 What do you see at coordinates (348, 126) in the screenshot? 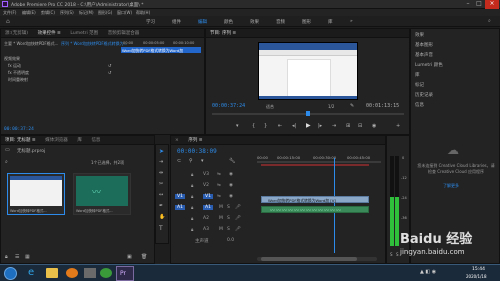
I see `insert-icon: ⊞` at bounding box center [348, 126].